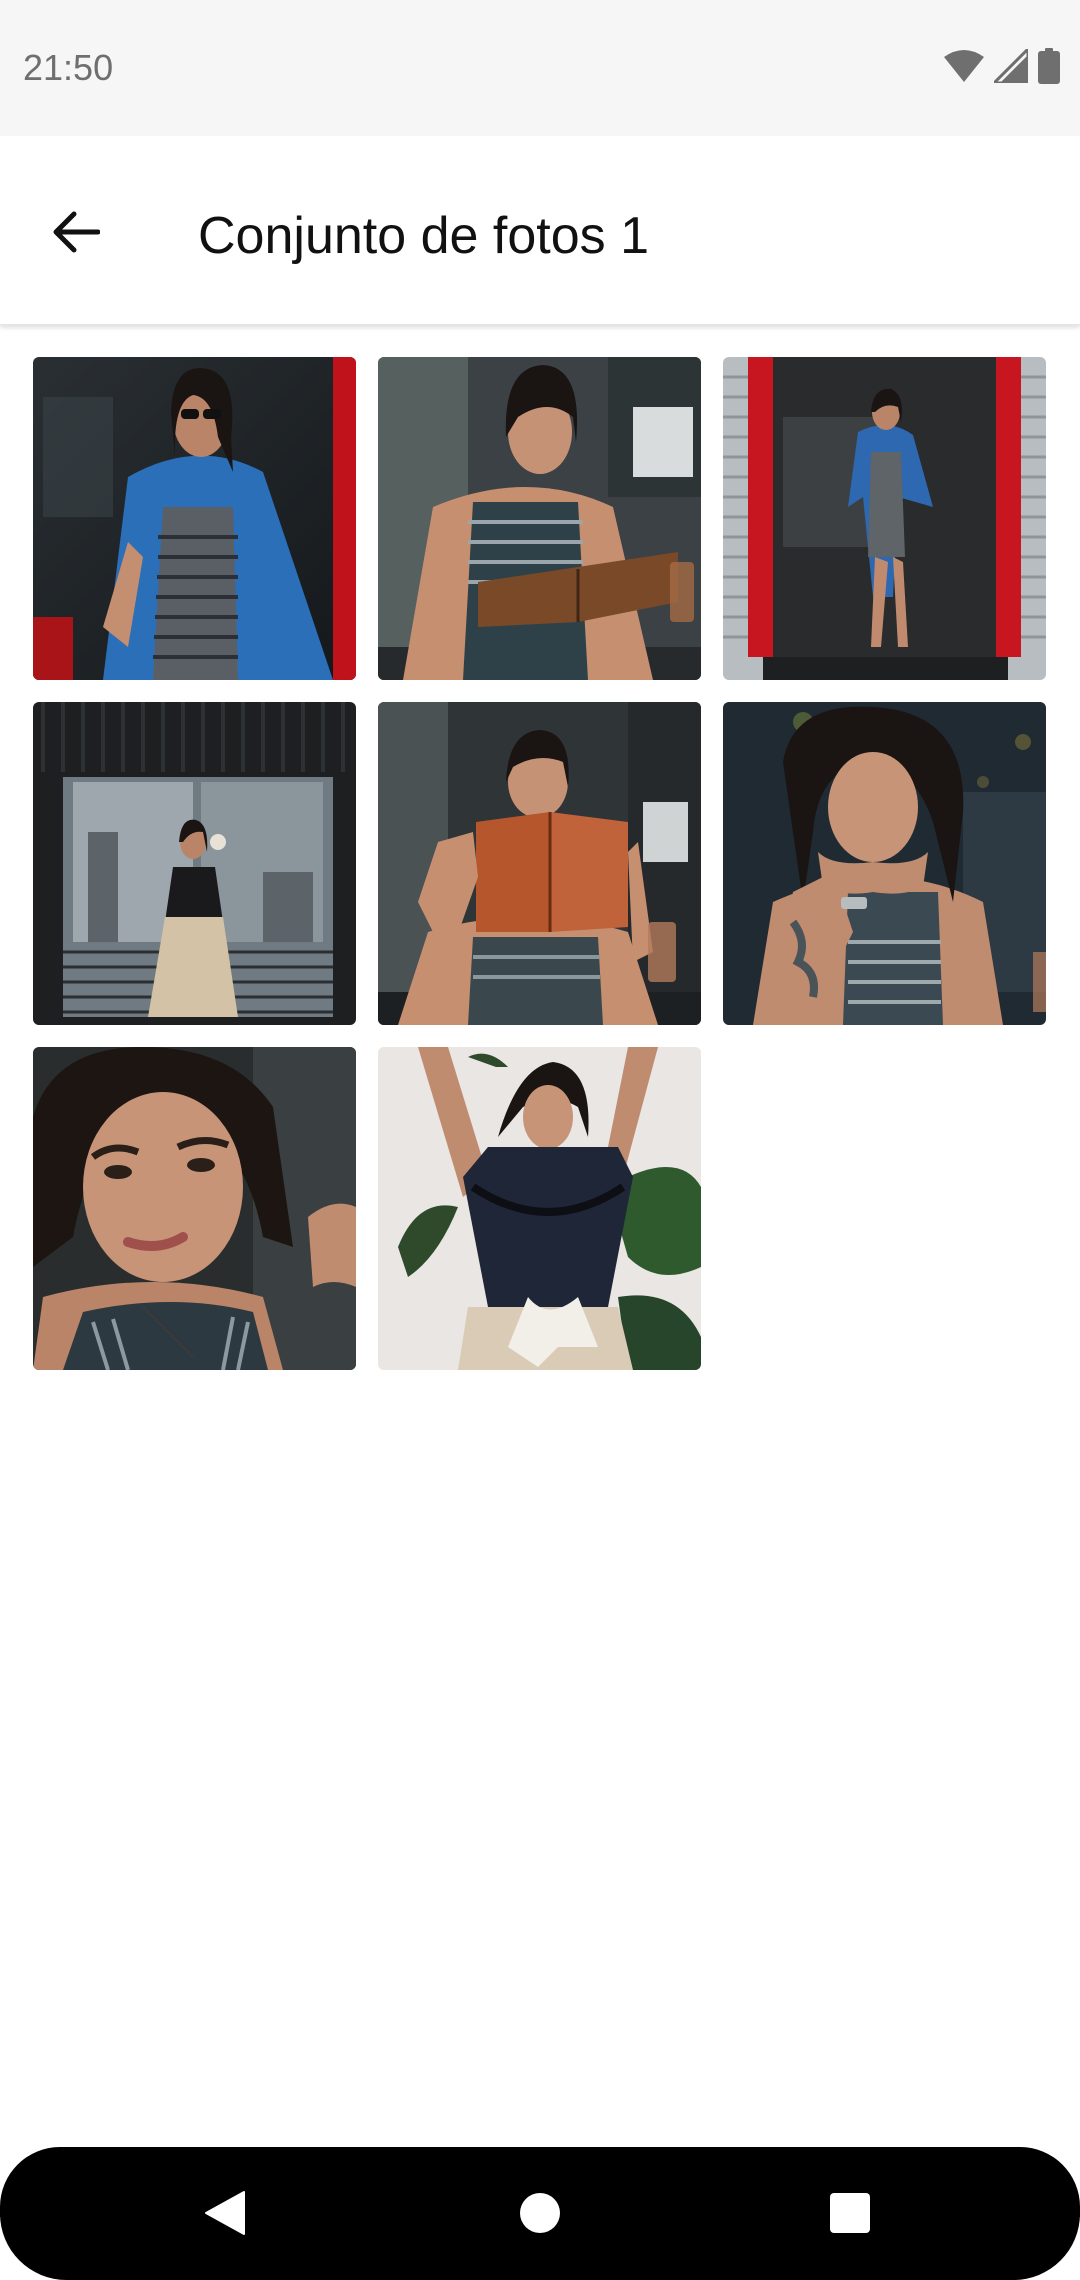  Describe the element at coordinates (1011, 66) in the screenshot. I see `cell-signal-icon` at that location.